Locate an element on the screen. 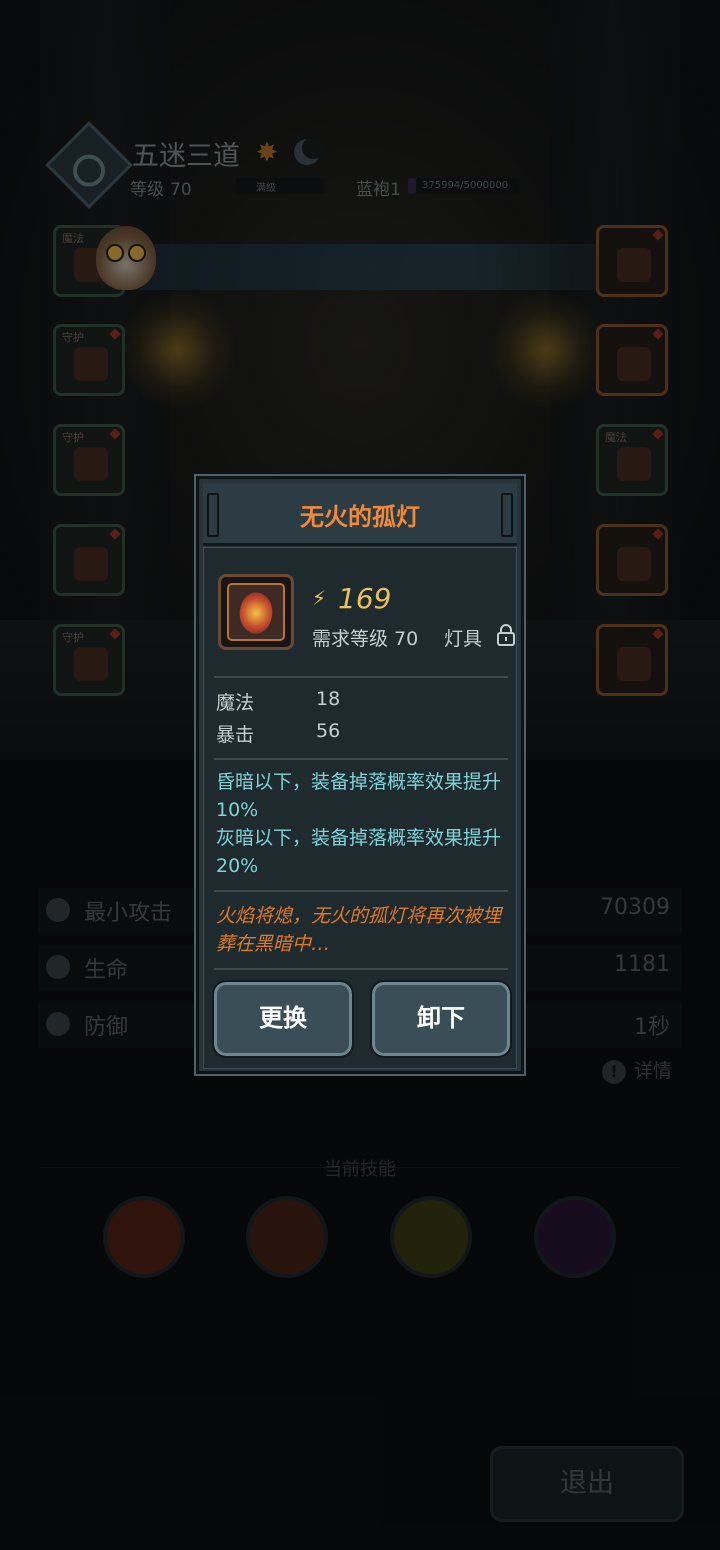 Image resolution: width=720 pixels, height=1550 pixels. lamp-icon is located at coordinates (256, 613).